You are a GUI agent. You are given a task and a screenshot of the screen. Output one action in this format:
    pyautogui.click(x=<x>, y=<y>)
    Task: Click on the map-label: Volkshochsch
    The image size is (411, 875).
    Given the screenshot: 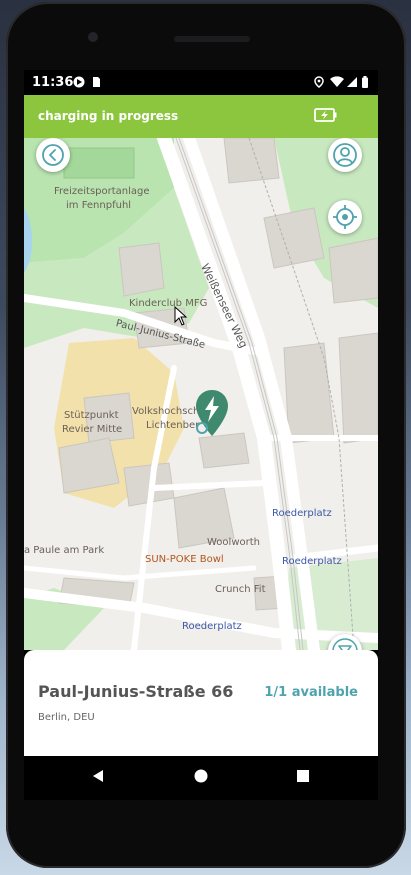 What is the action you would take?
    pyautogui.click(x=166, y=411)
    